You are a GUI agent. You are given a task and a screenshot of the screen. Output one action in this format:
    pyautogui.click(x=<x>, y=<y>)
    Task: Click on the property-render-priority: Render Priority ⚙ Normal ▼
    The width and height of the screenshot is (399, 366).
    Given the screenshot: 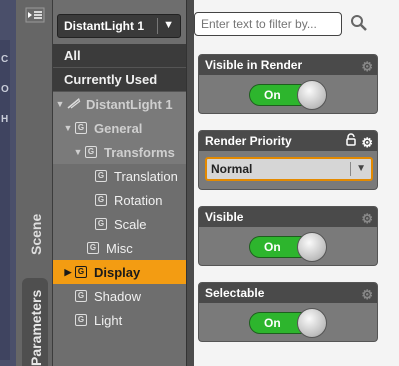 What is the action you would take?
    pyautogui.click(x=288, y=160)
    